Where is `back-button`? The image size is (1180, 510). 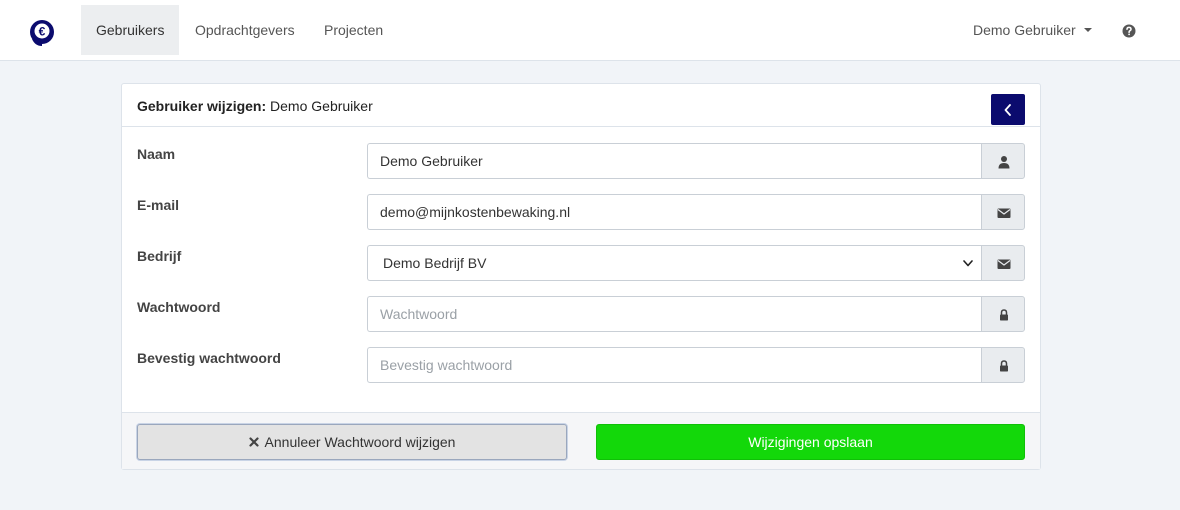
back-button is located at coordinates (1008, 109).